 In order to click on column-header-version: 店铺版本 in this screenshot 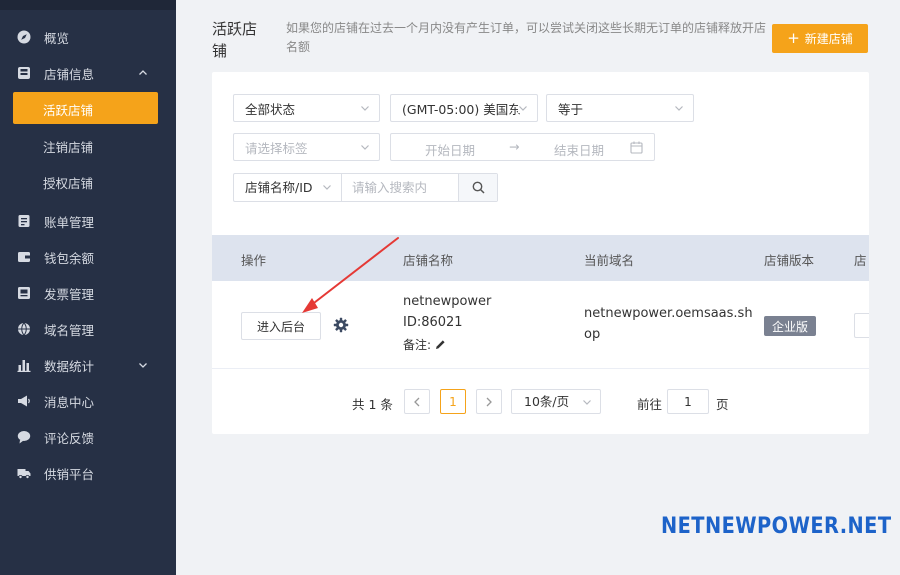, I will do `click(789, 260)`.